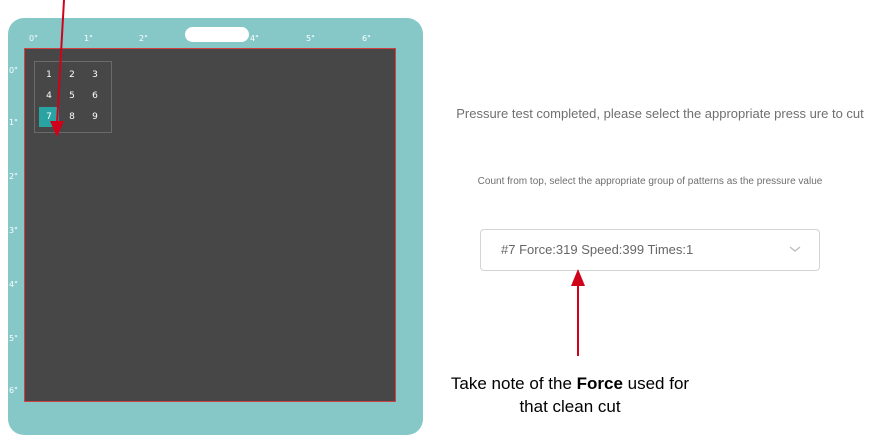 Image resolution: width=870 pixels, height=435 pixels. What do you see at coordinates (13, 122) in the screenshot?
I see `ruler-left-mark: 1"` at bounding box center [13, 122].